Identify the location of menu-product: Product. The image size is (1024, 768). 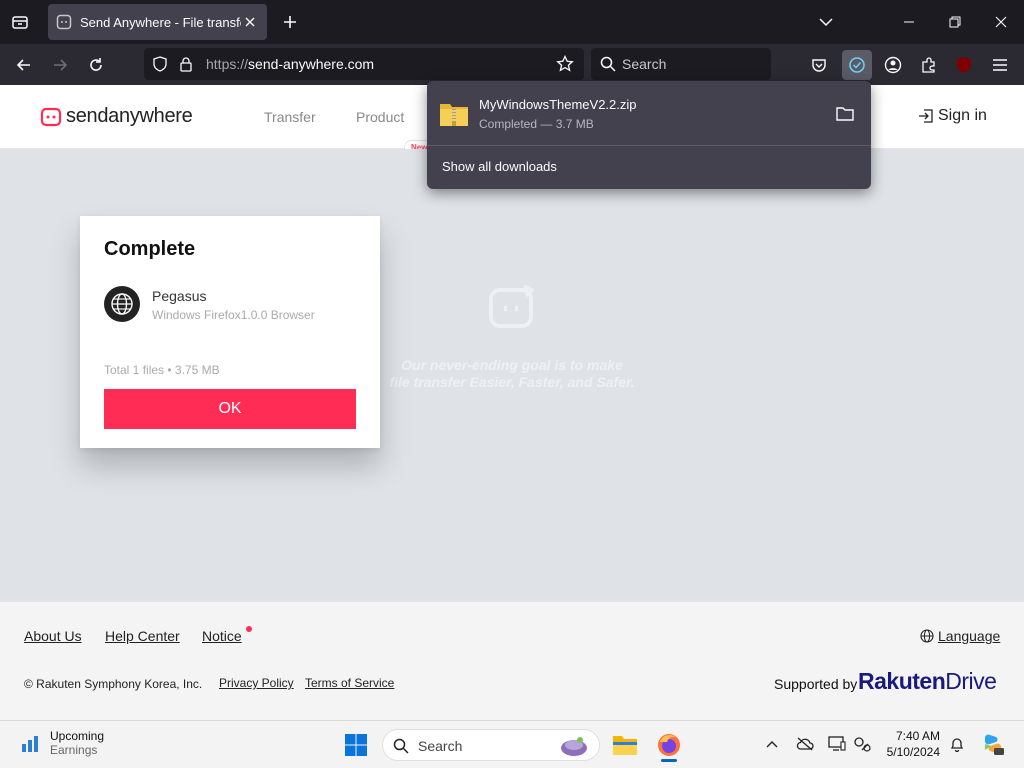
(380, 117).